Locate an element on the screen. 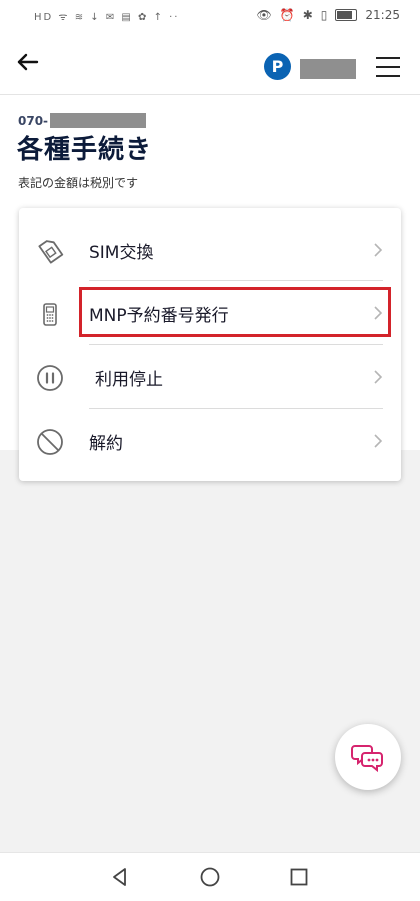 This screenshot has width=420, height=901. bluetooth-icon: ✱ is located at coordinates (307, 15).